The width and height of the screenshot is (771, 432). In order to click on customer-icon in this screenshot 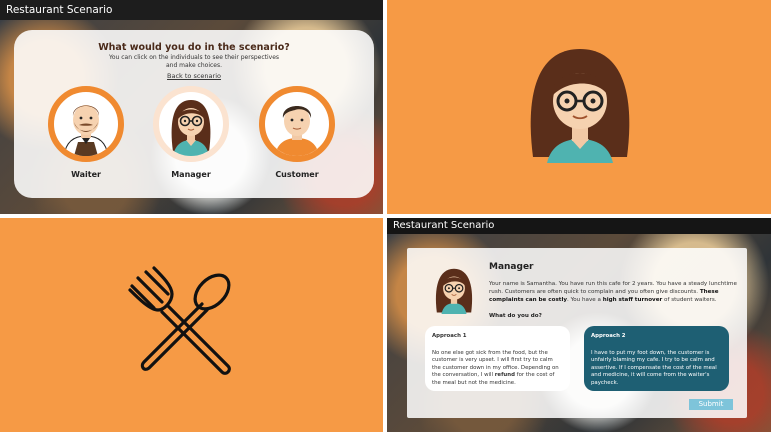, I will do `click(297, 131)`.